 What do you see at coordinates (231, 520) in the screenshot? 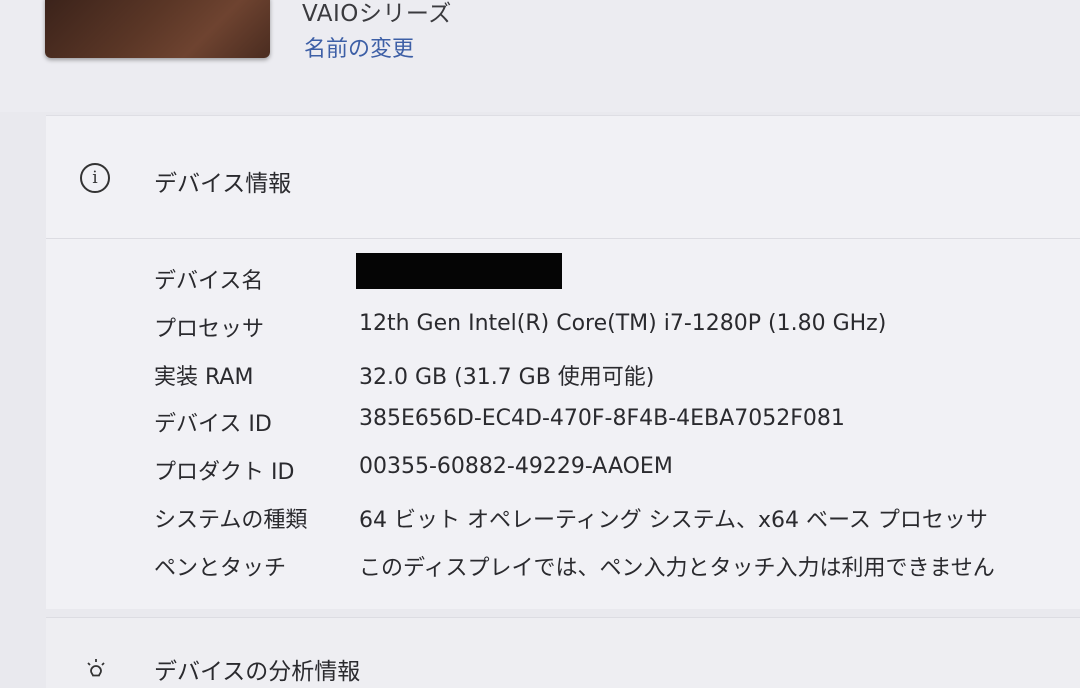
I see `spec-label: システムの種類` at bounding box center [231, 520].